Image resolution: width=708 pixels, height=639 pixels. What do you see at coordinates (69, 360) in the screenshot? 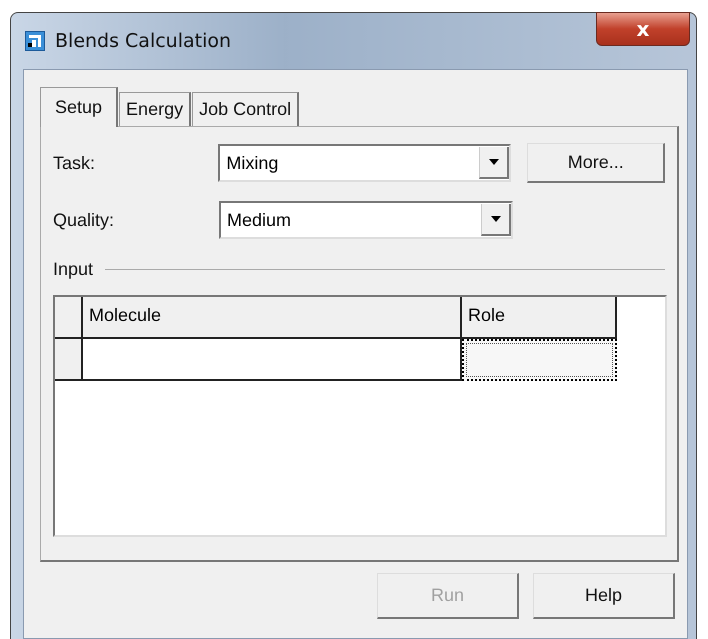
I see `row-header` at bounding box center [69, 360].